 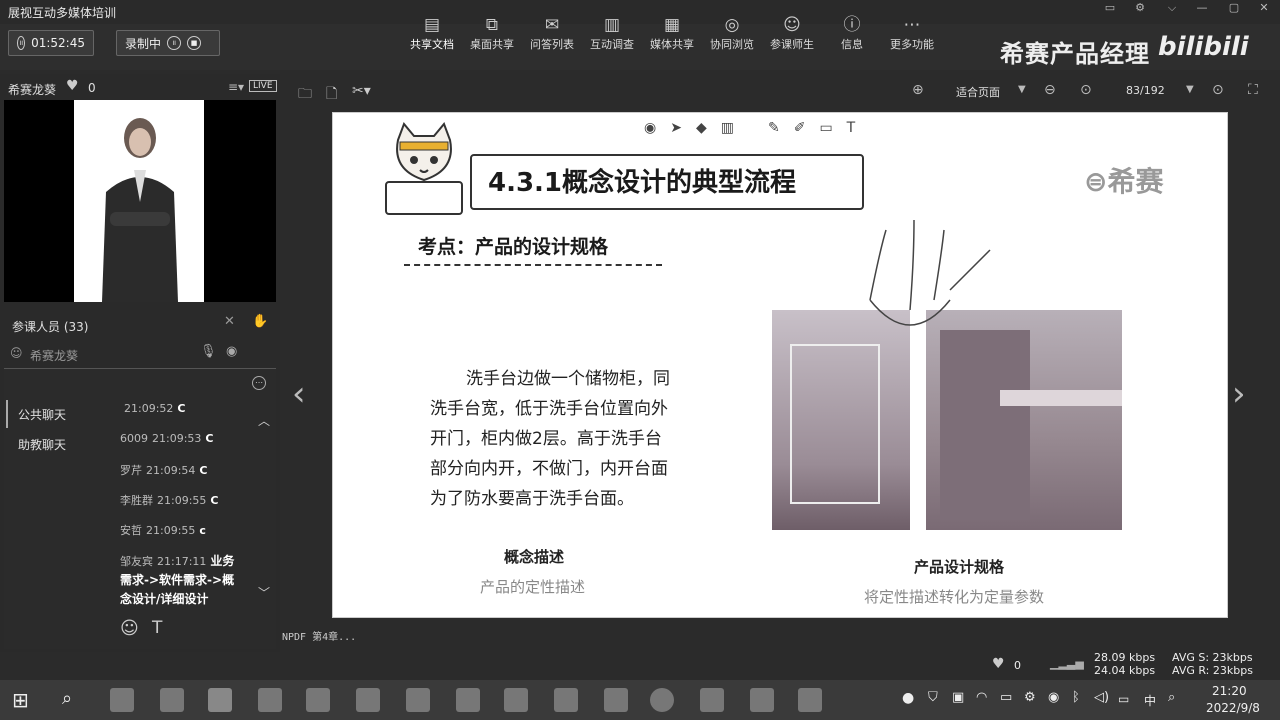 I want to click on zoom-in-icon: ⊕, so click(x=918, y=90).